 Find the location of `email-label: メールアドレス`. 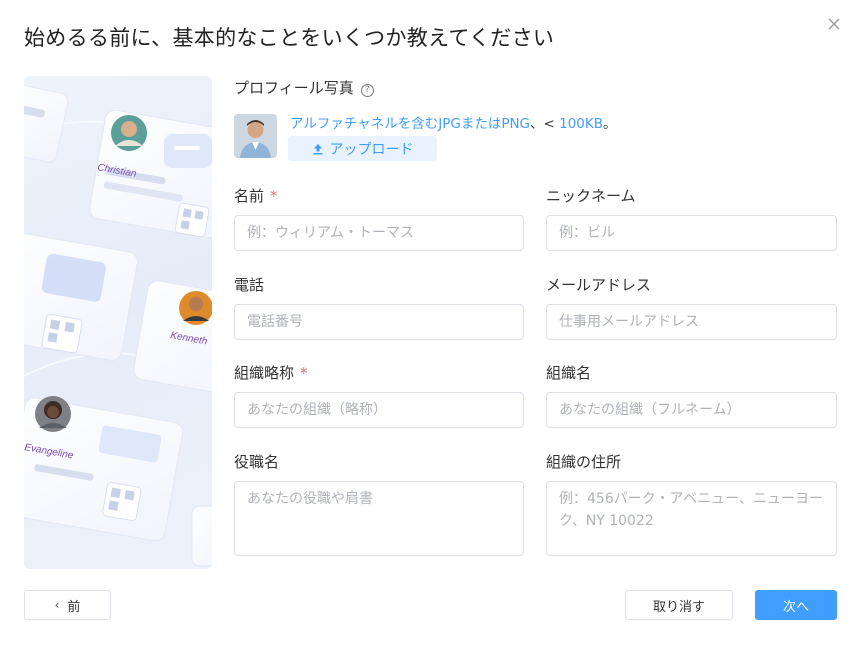

email-label: メールアドレス is located at coordinates (599, 285).